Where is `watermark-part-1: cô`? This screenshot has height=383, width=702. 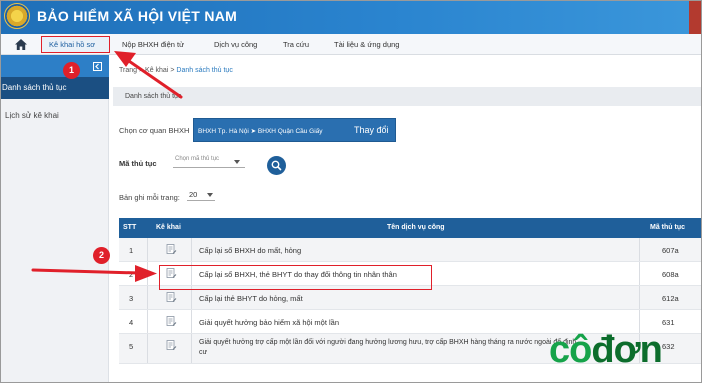
watermark-part-1: cô is located at coordinates (570, 350).